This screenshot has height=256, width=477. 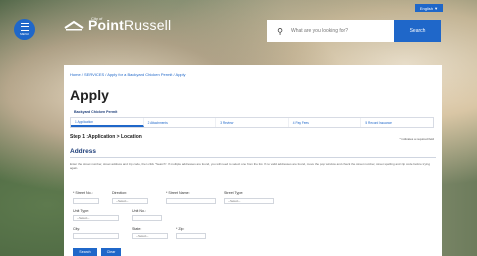 I want to click on search-input, so click(x=346, y=31).